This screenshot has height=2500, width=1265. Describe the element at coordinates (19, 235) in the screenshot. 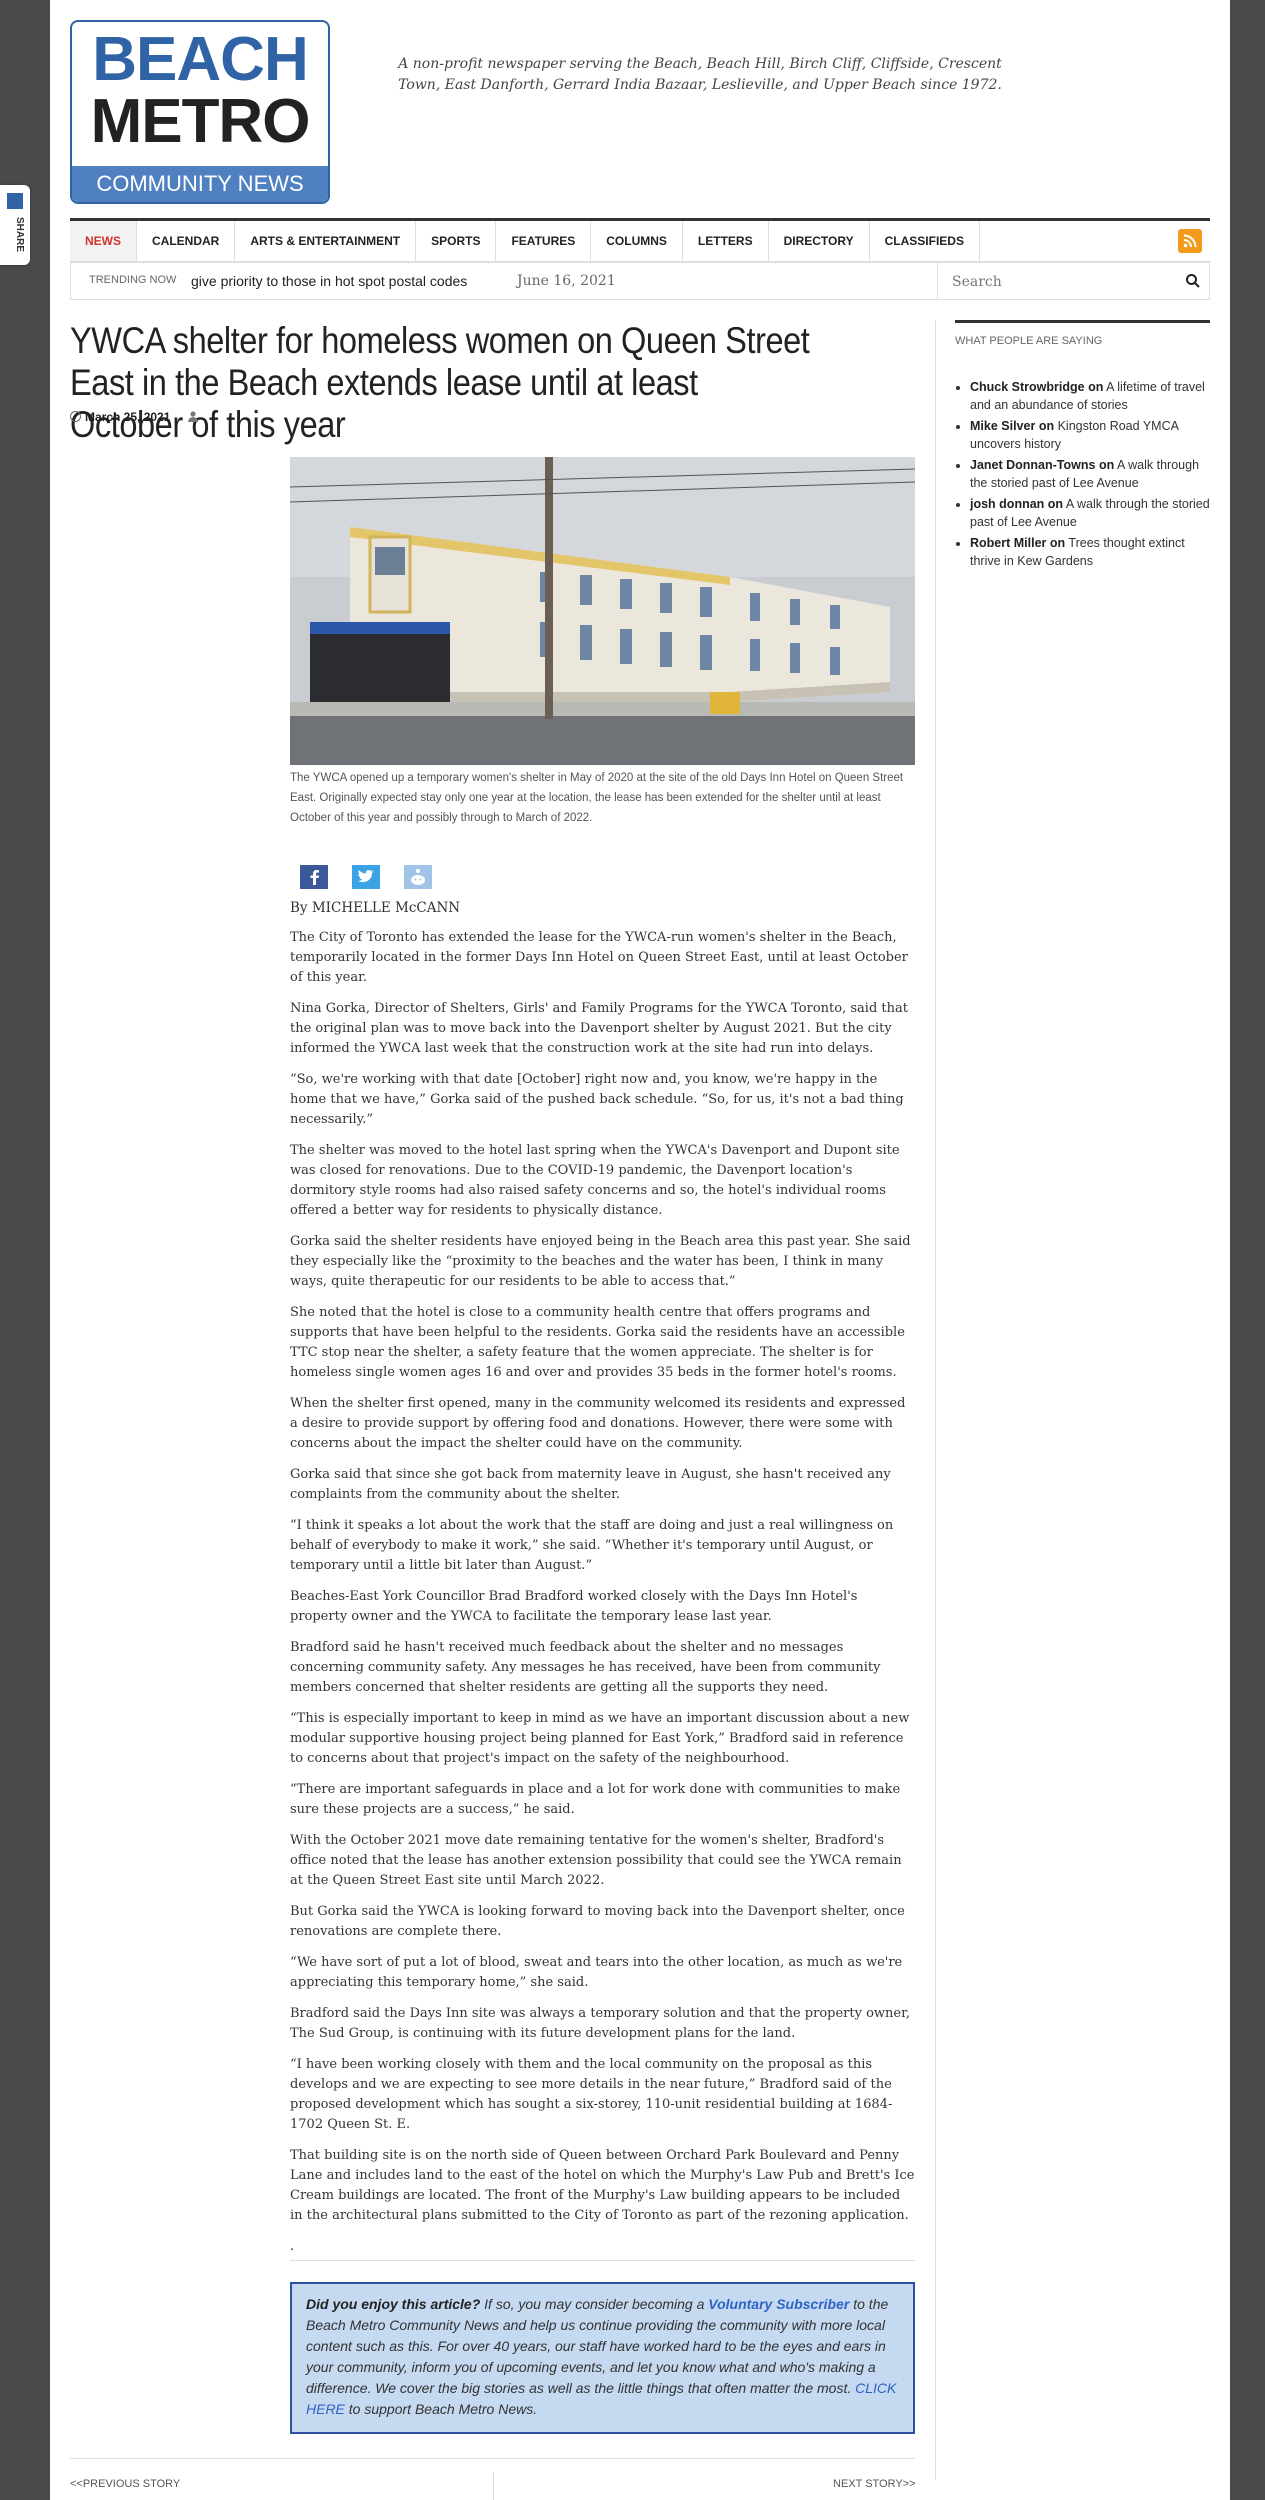

I see `share-label: SHARE` at that location.